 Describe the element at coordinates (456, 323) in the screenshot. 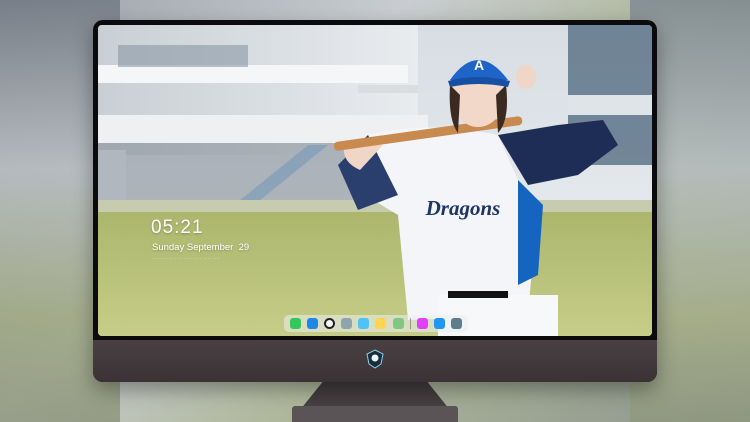

I see `camera-icon` at that location.